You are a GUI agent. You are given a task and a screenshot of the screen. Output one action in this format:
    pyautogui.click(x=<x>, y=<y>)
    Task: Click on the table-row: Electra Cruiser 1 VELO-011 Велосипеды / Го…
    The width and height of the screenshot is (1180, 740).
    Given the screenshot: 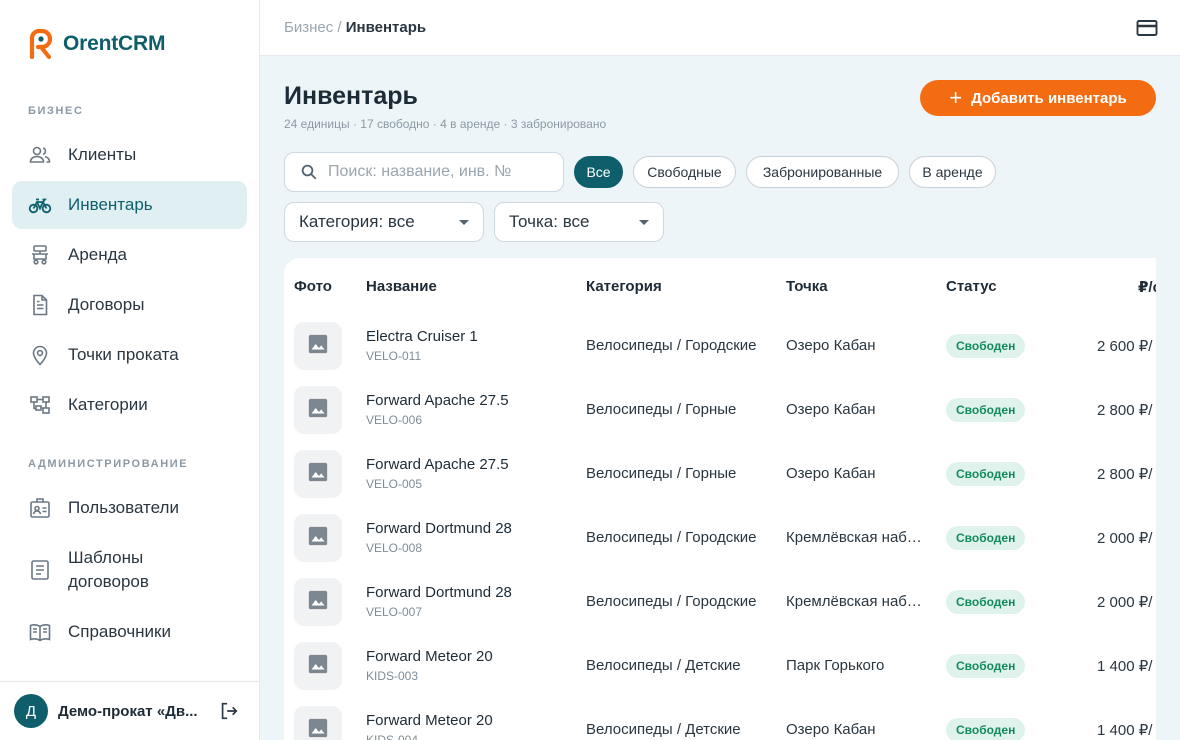 What is the action you would take?
    pyautogui.click(x=720, y=354)
    